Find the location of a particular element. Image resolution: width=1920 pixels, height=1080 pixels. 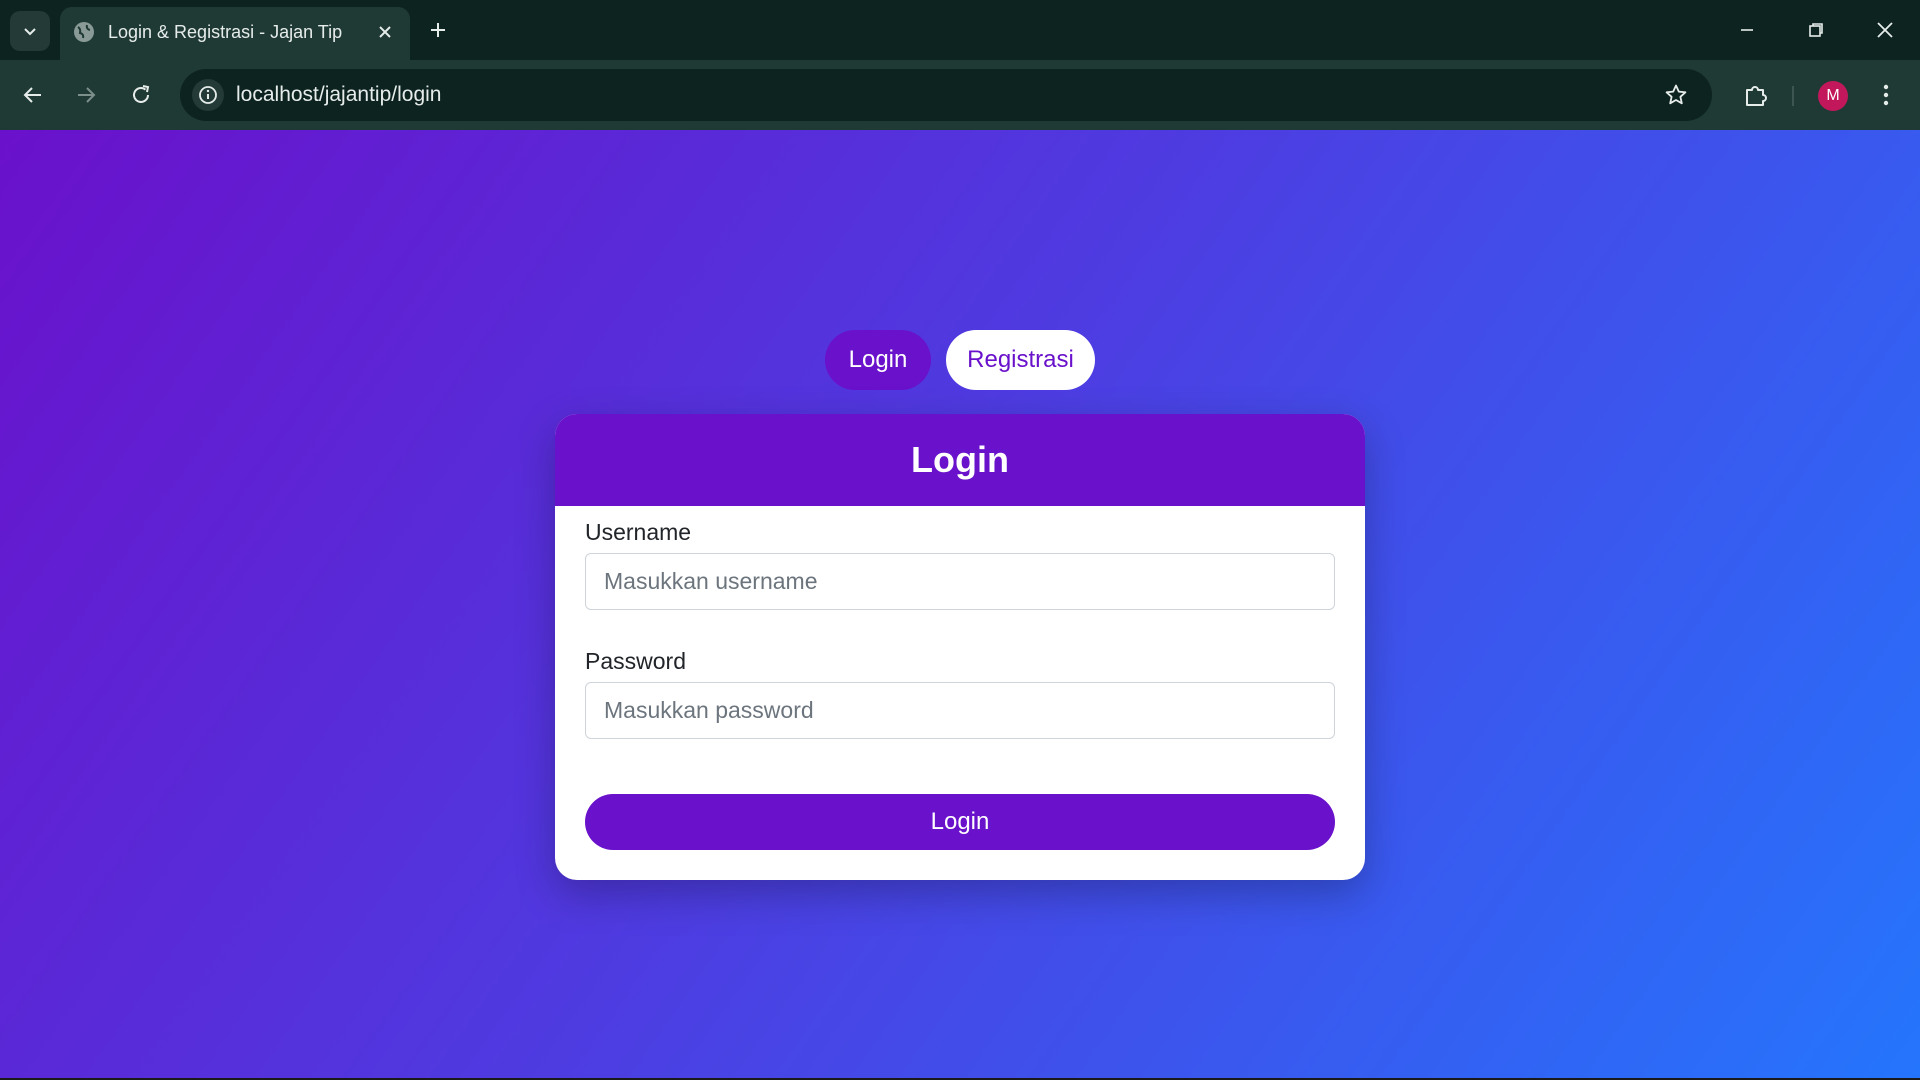

extensions-button is located at coordinates (1756, 95).